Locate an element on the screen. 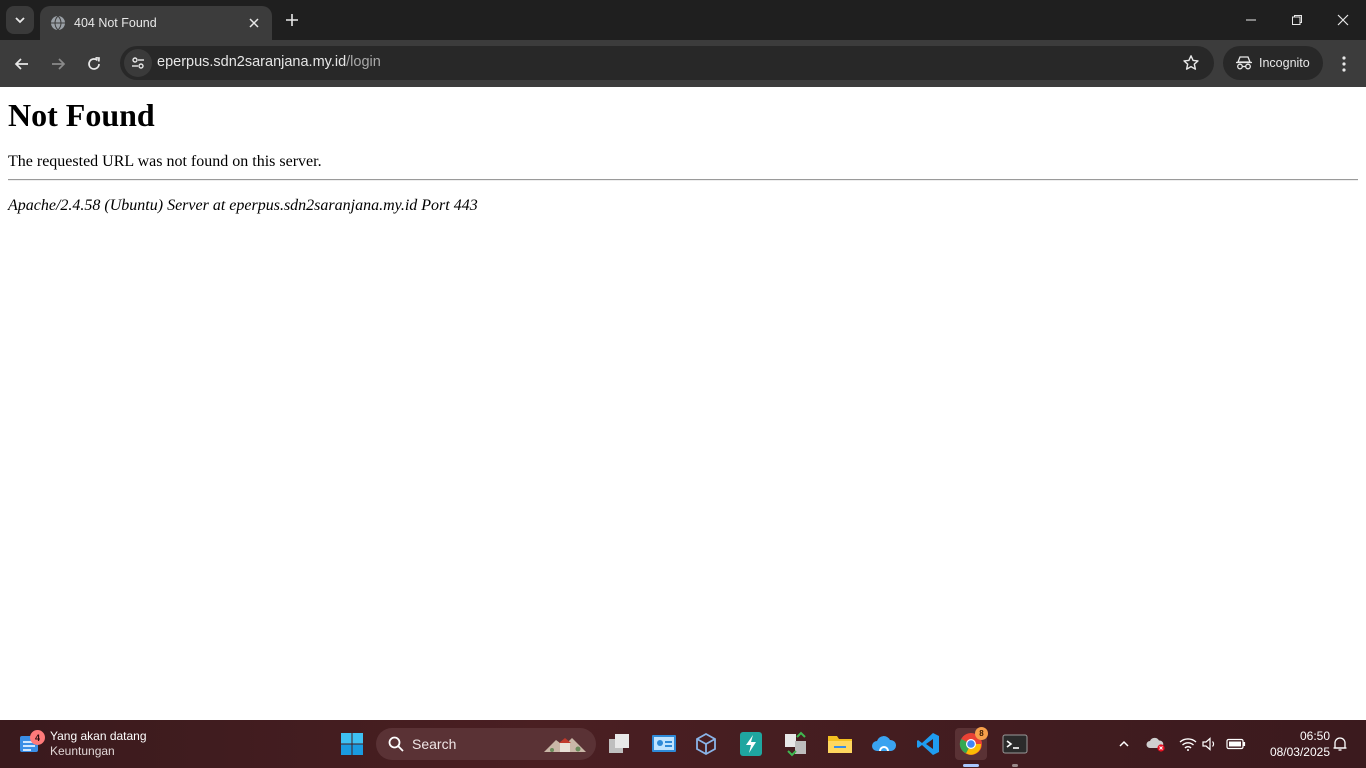 The height and width of the screenshot is (768, 1366). globe-icon is located at coordinates (58, 23).